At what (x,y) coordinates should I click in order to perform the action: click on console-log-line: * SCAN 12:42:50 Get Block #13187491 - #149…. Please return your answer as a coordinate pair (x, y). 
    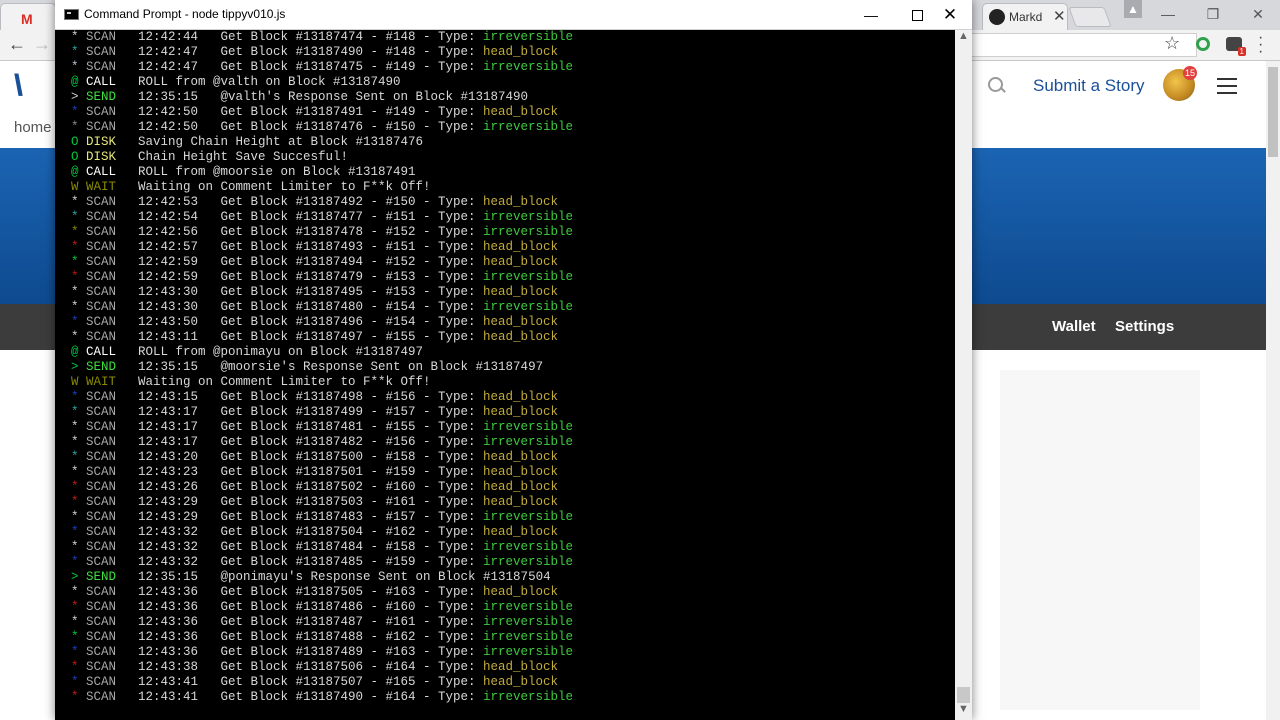
    Looking at the image, I should click on (505, 112).